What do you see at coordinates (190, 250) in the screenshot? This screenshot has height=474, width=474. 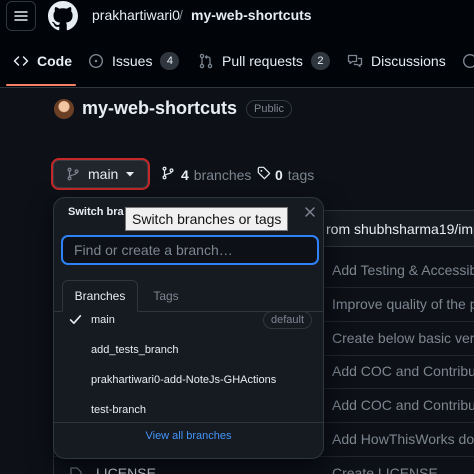 I see `branch-search-input` at bounding box center [190, 250].